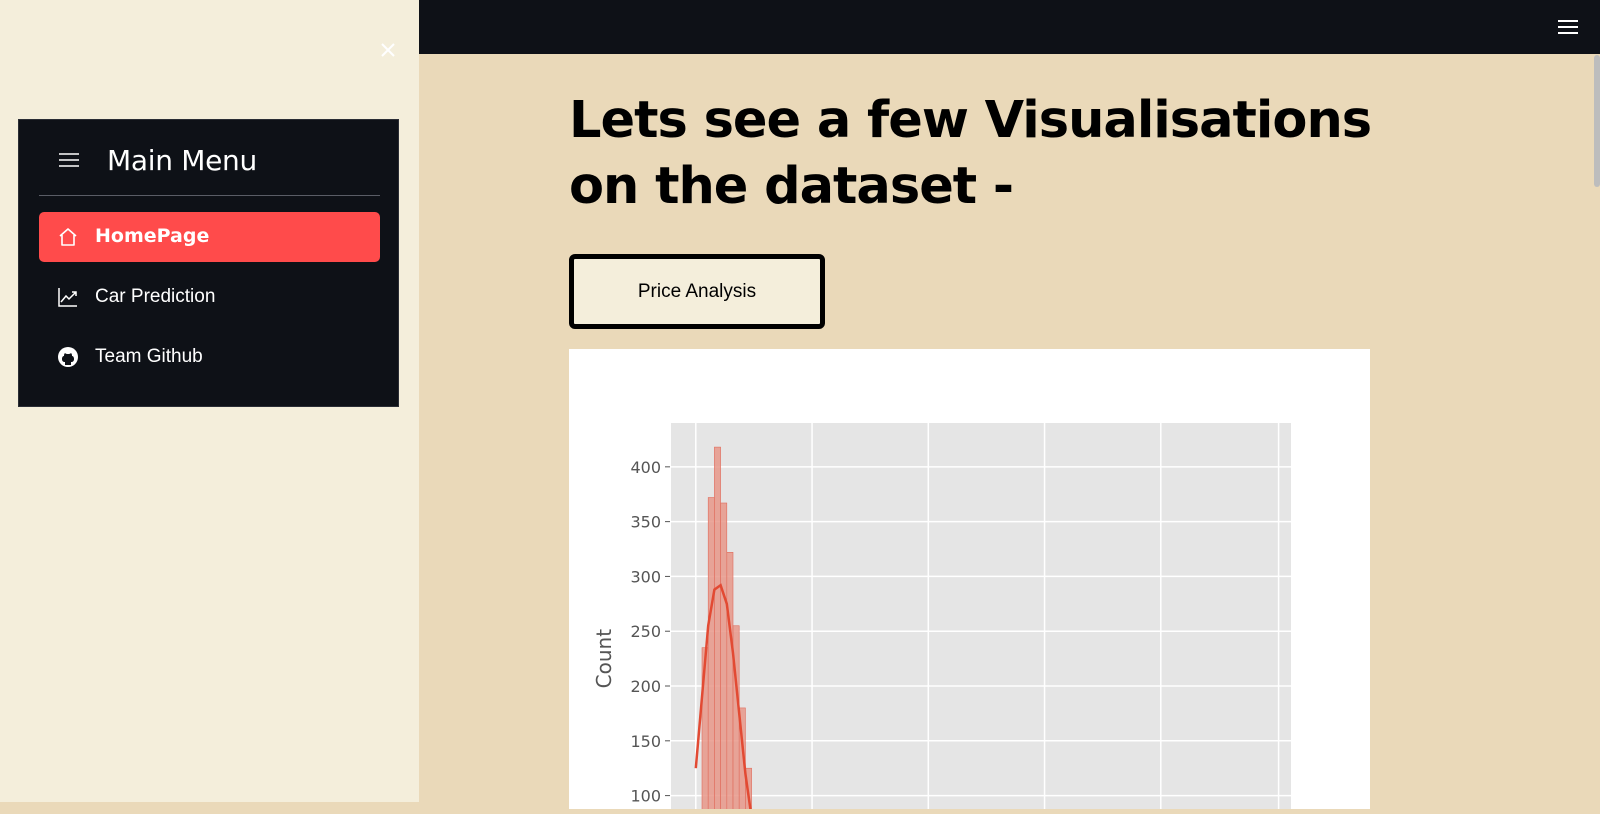  Describe the element at coordinates (149, 356) in the screenshot. I see `sidebar-item-label: Team Github` at that location.